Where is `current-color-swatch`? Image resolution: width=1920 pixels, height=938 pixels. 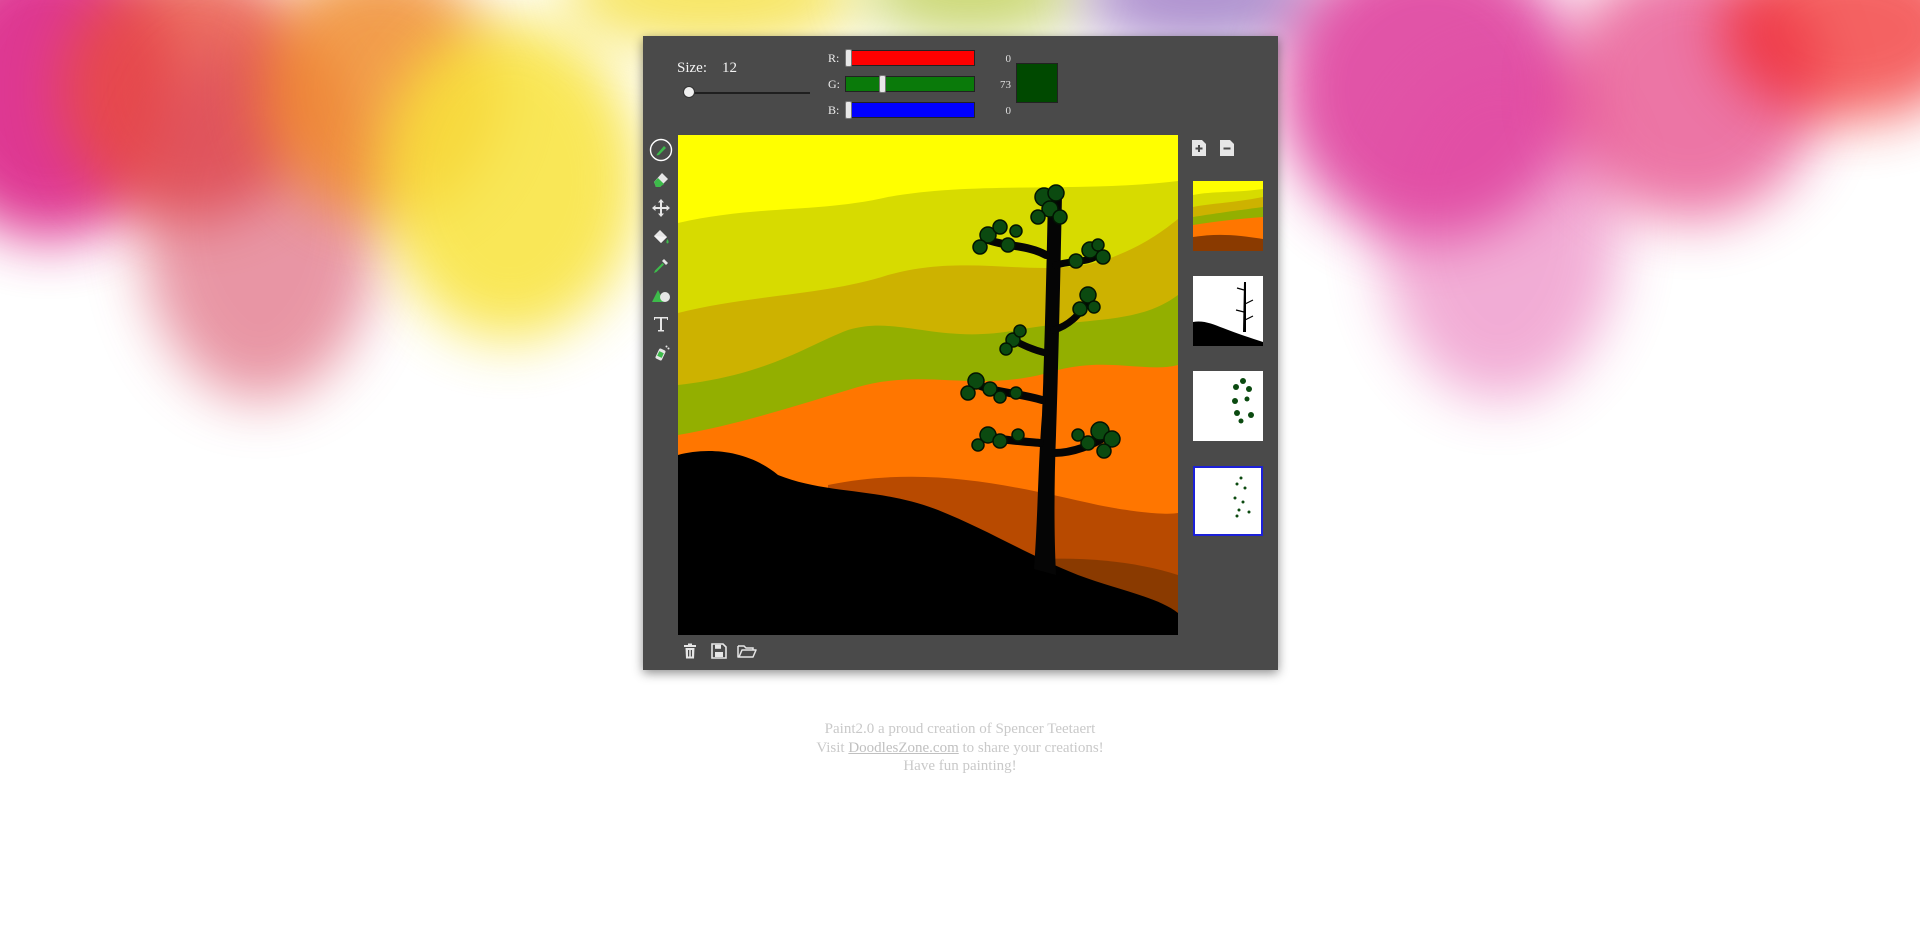 current-color-swatch is located at coordinates (1037, 83).